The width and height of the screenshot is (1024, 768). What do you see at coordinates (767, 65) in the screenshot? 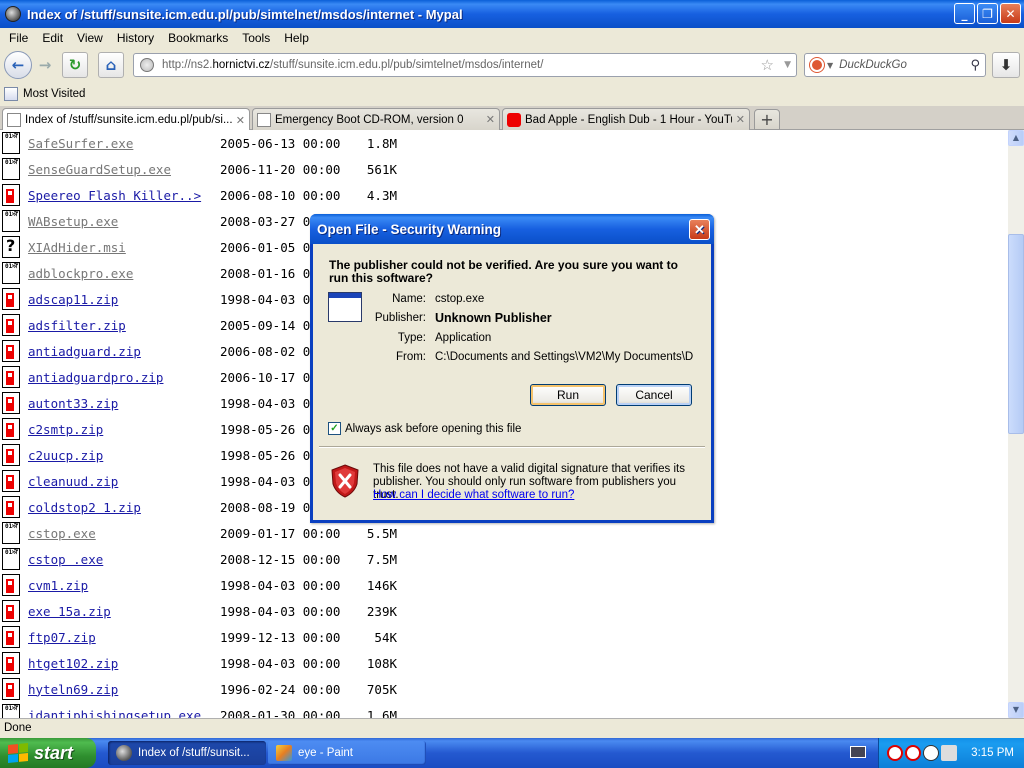
I see `bookmark-star-icon: ☆` at bounding box center [767, 65].